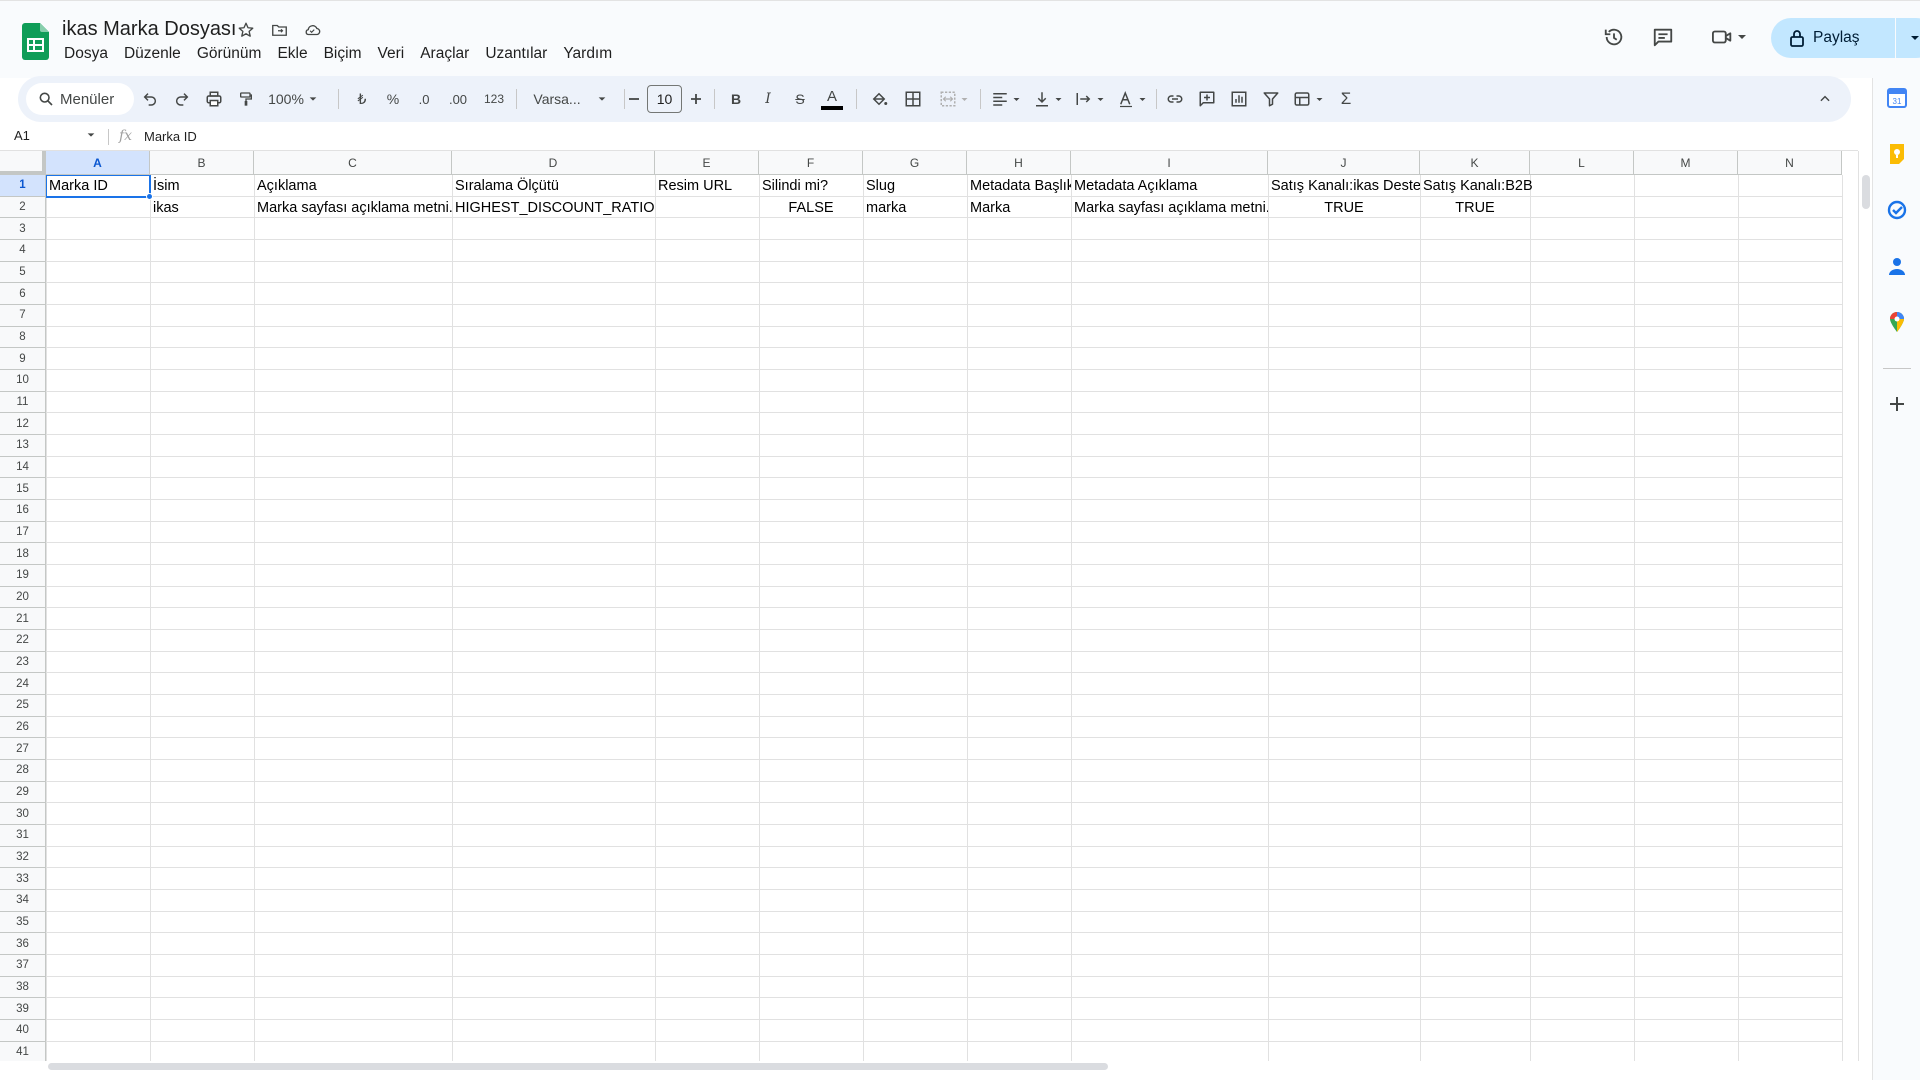 This screenshot has width=1920, height=1080. I want to click on cell-h1: Metadata Başlık, so click(1019, 187).